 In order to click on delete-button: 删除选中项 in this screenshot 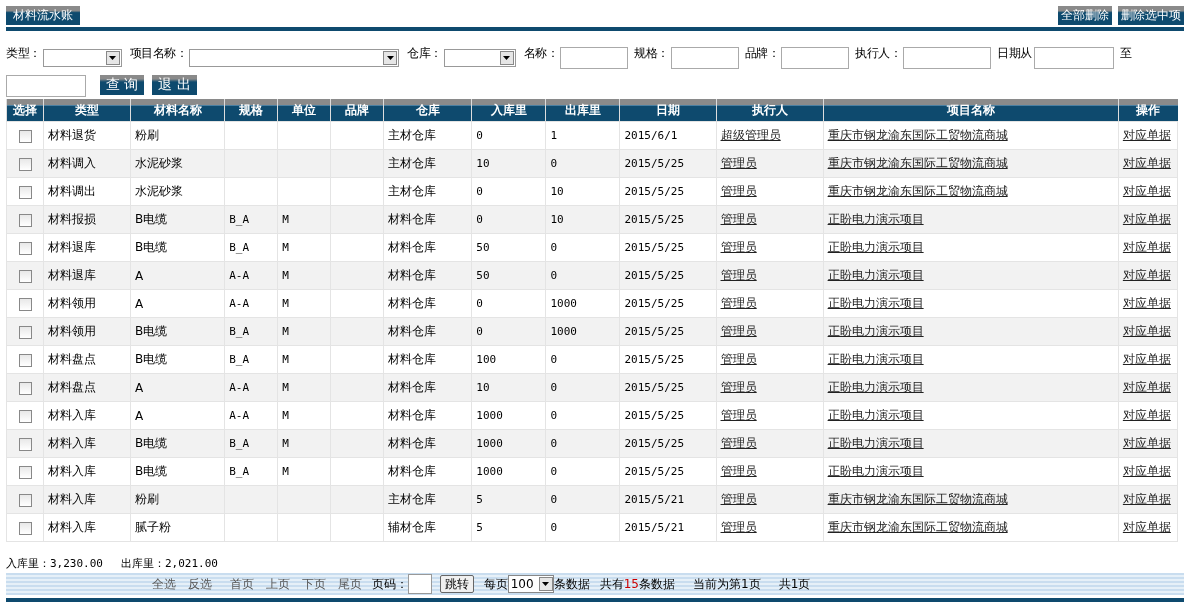, I will do `click(1151, 15)`.